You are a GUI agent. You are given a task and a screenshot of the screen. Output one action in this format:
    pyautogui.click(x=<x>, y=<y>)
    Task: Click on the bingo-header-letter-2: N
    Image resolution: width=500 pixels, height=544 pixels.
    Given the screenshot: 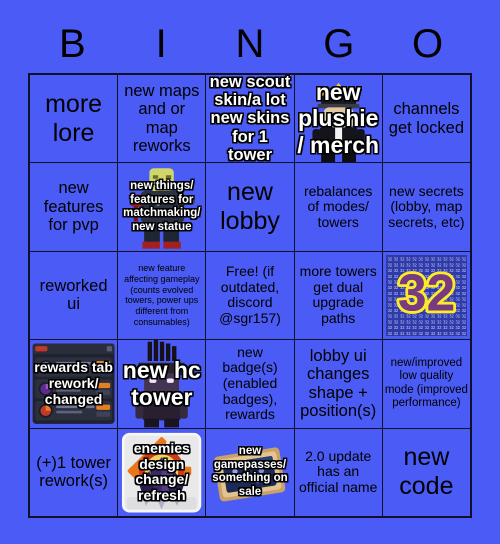 What is the action you would take?
    pyautogui.click(x=250, y=44)
    